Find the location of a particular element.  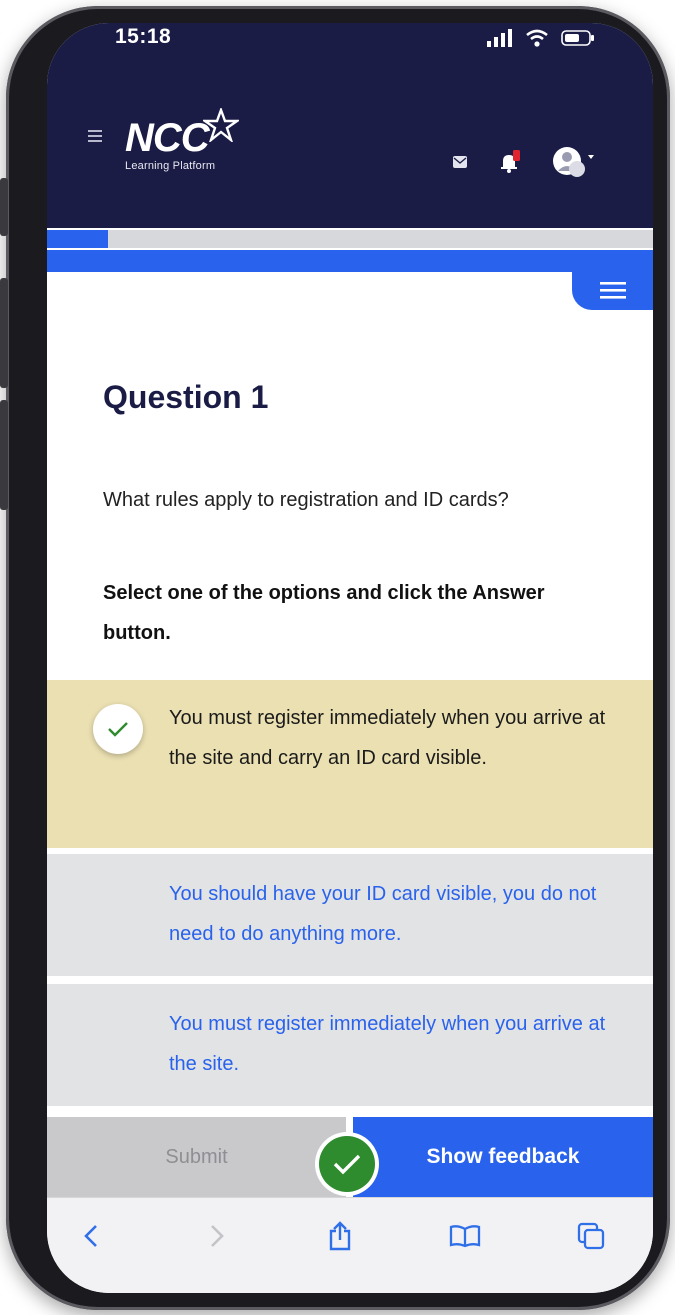

avatar-icon is located at coordinates (573, 162).